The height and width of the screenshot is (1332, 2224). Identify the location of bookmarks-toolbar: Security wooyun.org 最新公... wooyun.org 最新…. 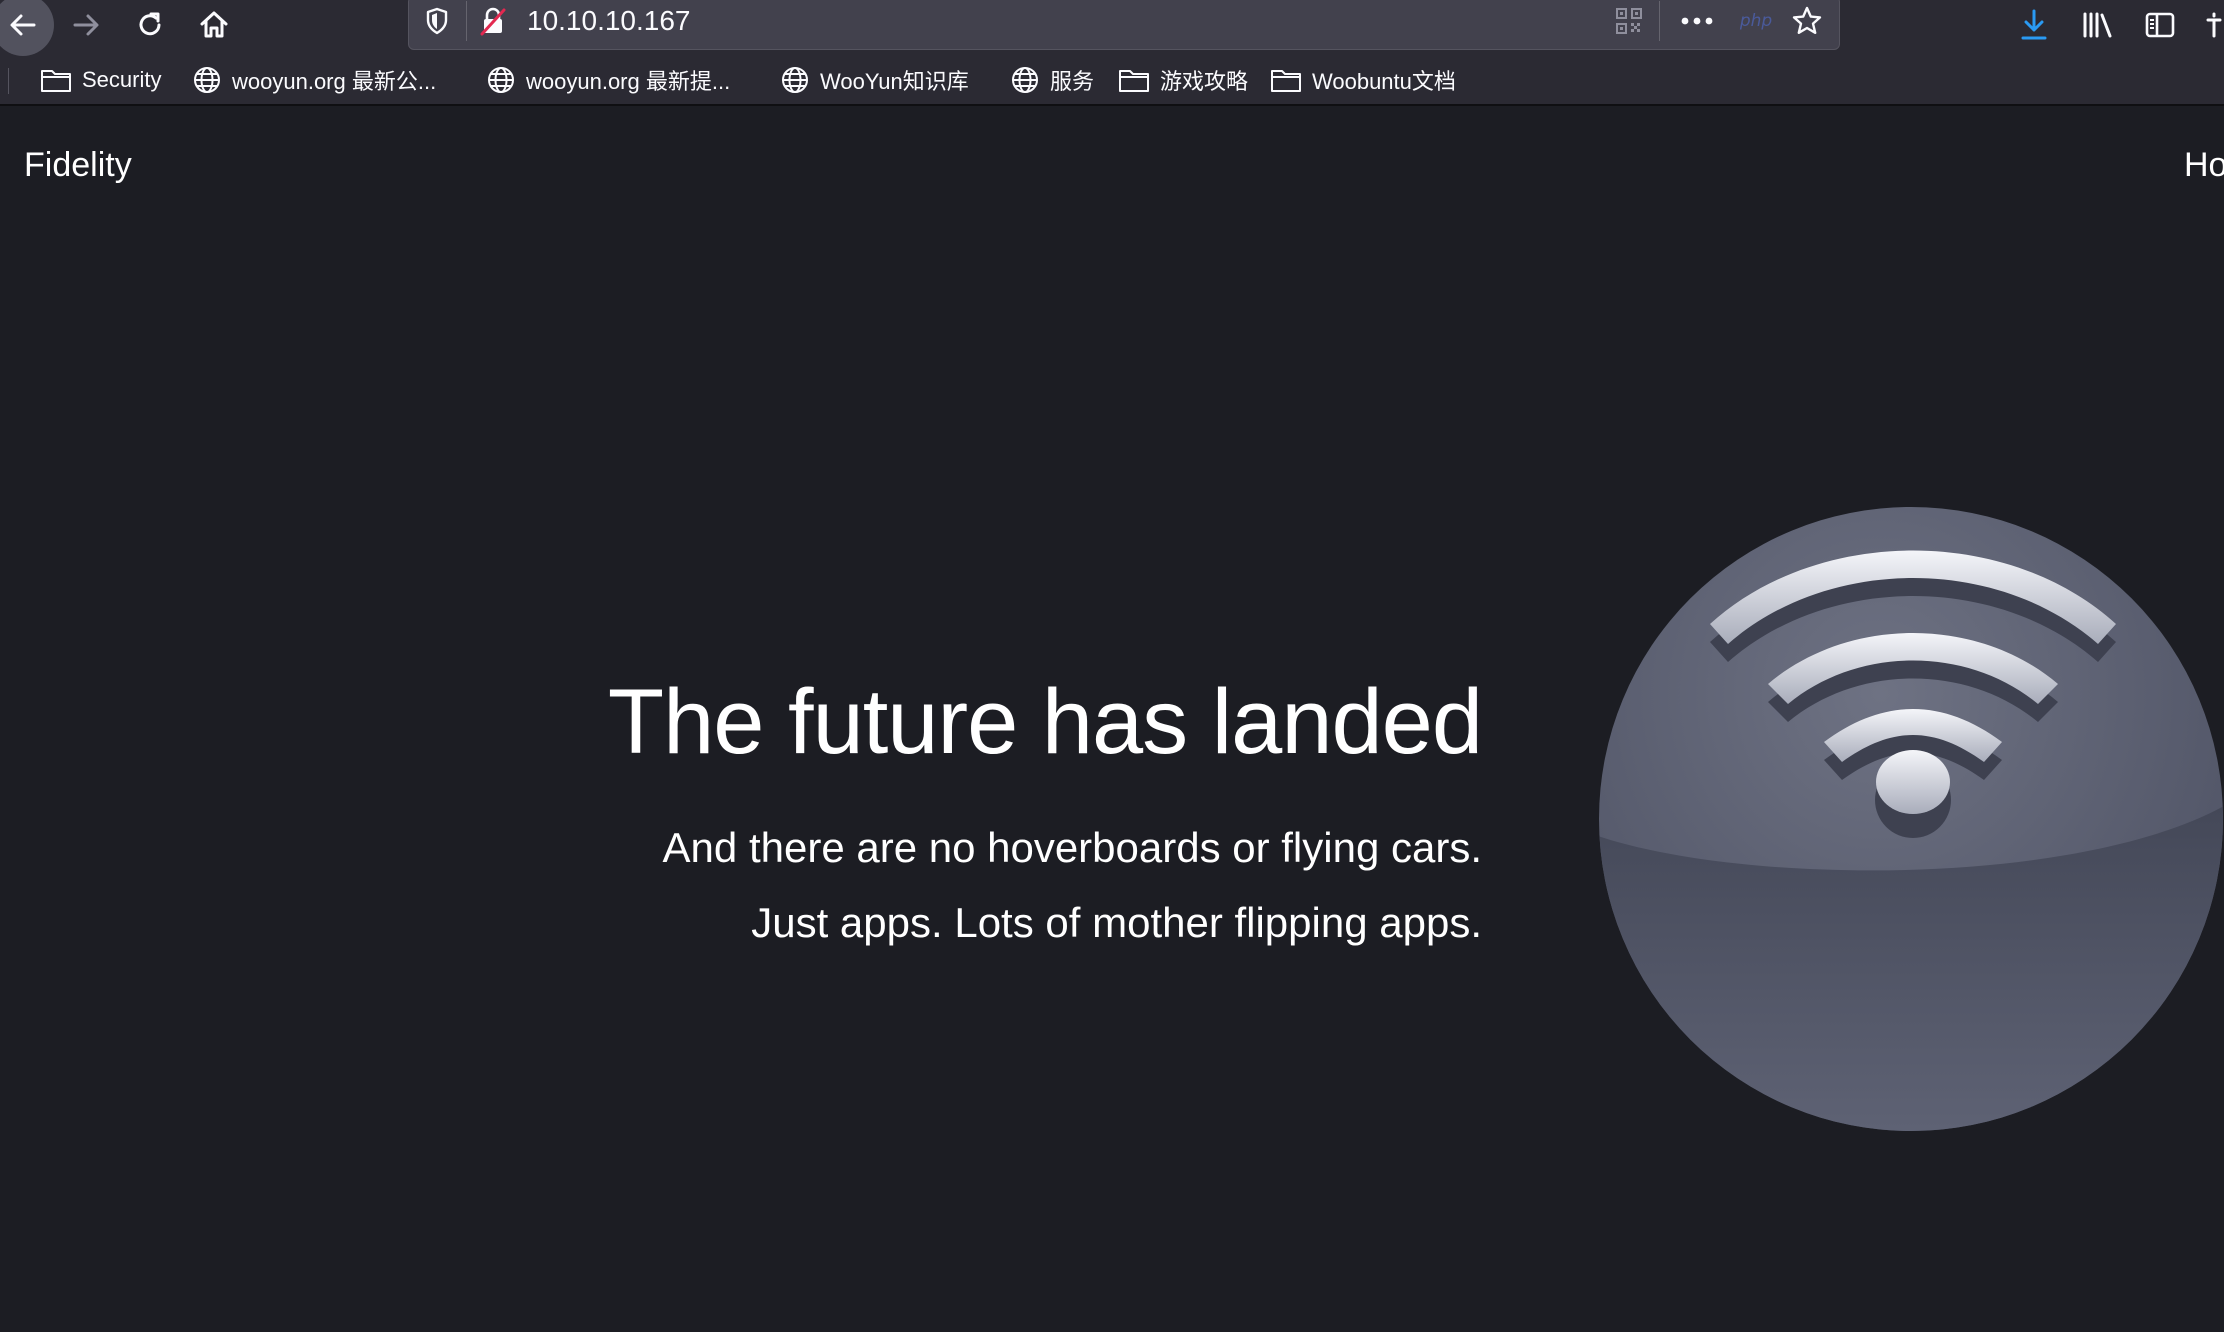
(1112, 81).